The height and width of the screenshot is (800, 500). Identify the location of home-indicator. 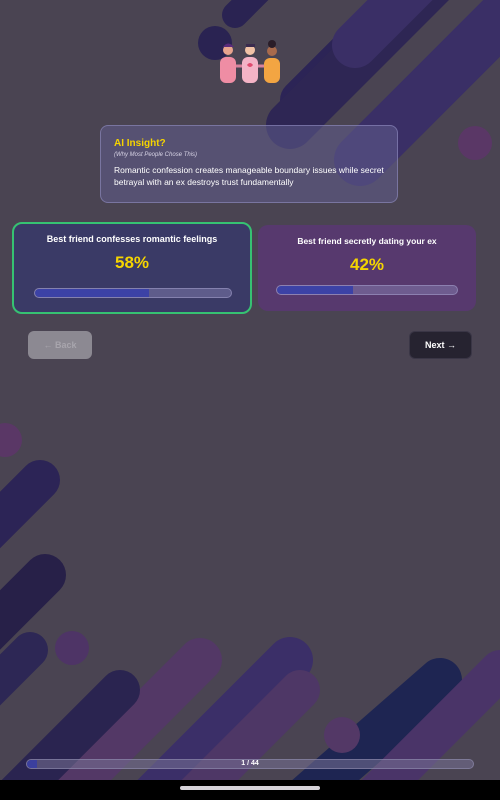
(250, 788).